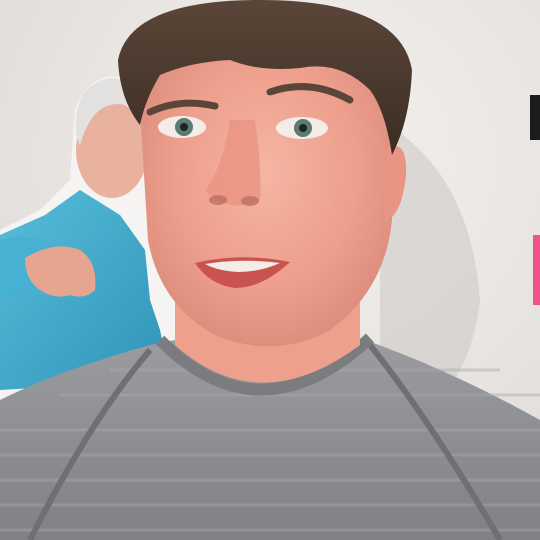 The height and width of the screenshot is (540, 540). Describe the element at coordinates (536, 270) in the screenshot. I see `pink-sign-edge` at that location.